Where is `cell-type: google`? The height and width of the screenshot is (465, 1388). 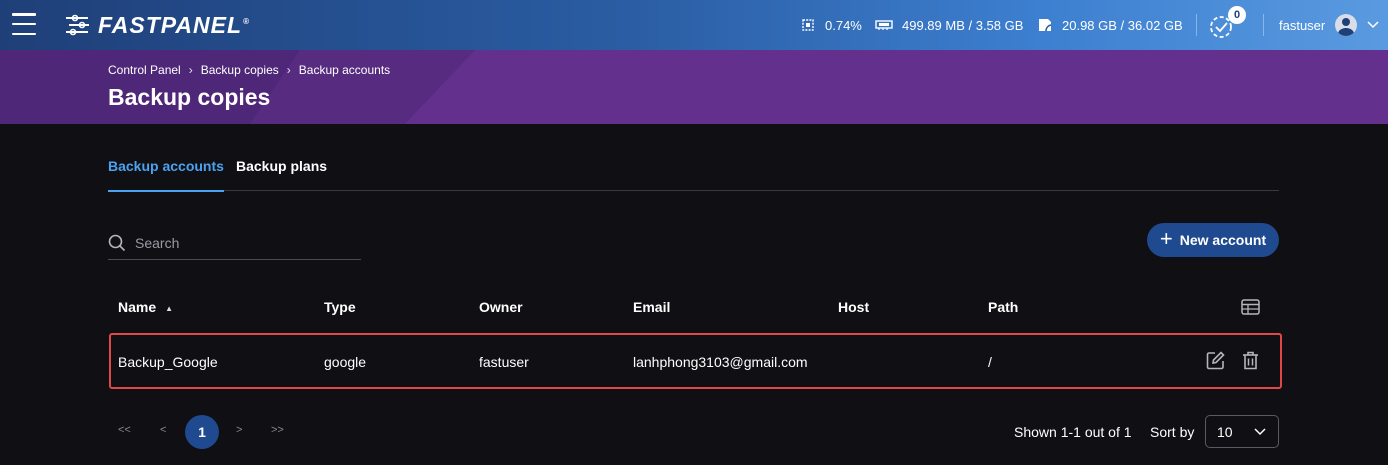
cell-type: google is located at coordinates (345, 362).